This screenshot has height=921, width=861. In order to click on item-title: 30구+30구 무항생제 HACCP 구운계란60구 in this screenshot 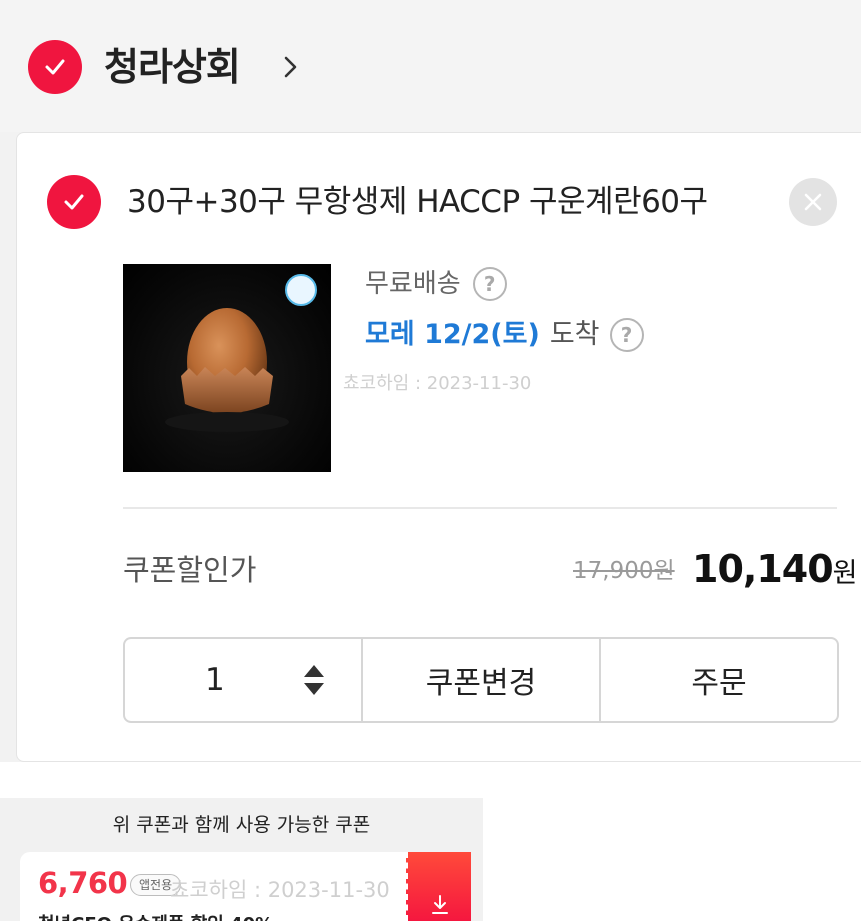, I will do `click(417, 202)`.